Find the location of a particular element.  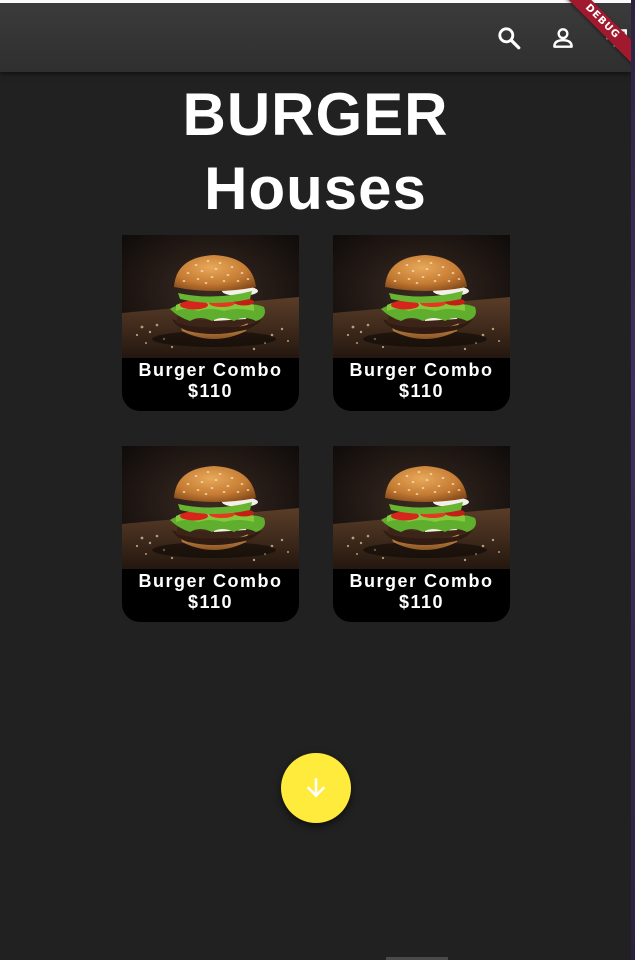

title-line-2: Houses is located at coordinates (315, 188).